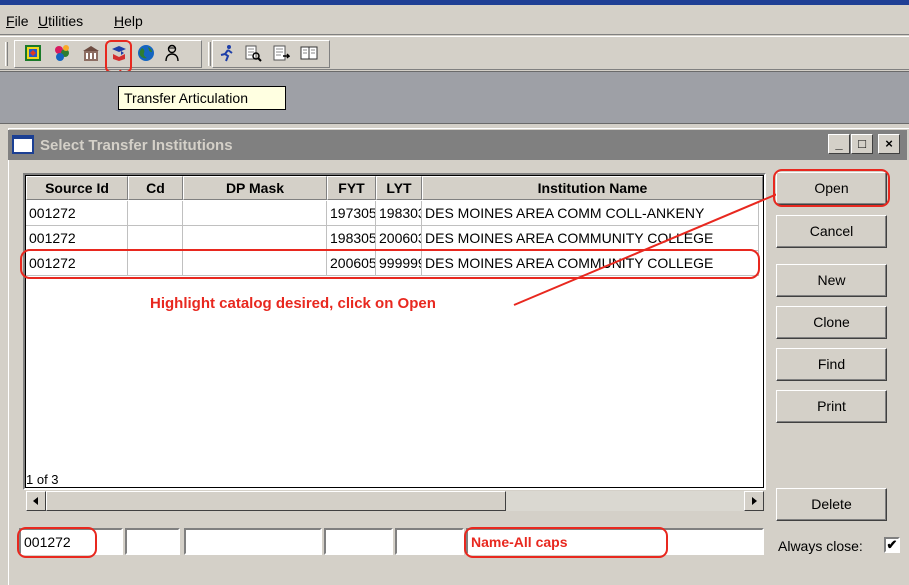 The image size is (909, 585). What do you see at coordinates (862, 144) in the screenshot?
I see `maximize-button: □` at bounding box center [862, 144].